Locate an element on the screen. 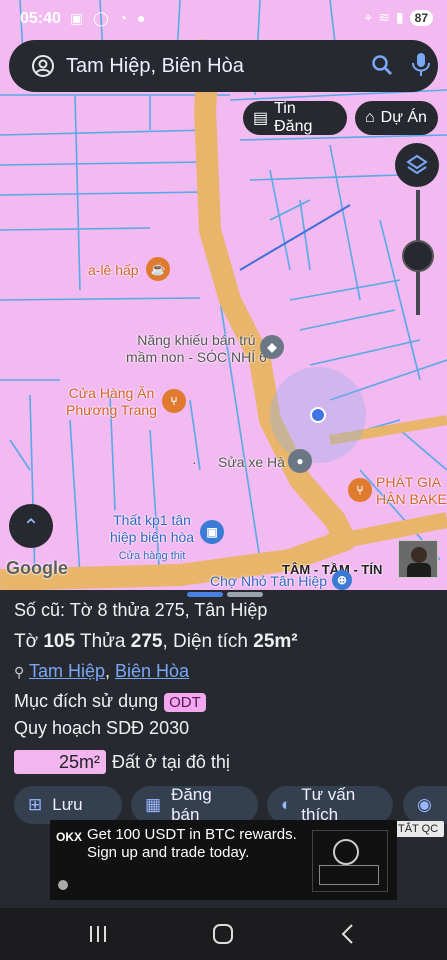 This screenshot has height=960, width=447. parcel-number: 275 is located at coordinates (146, 641).